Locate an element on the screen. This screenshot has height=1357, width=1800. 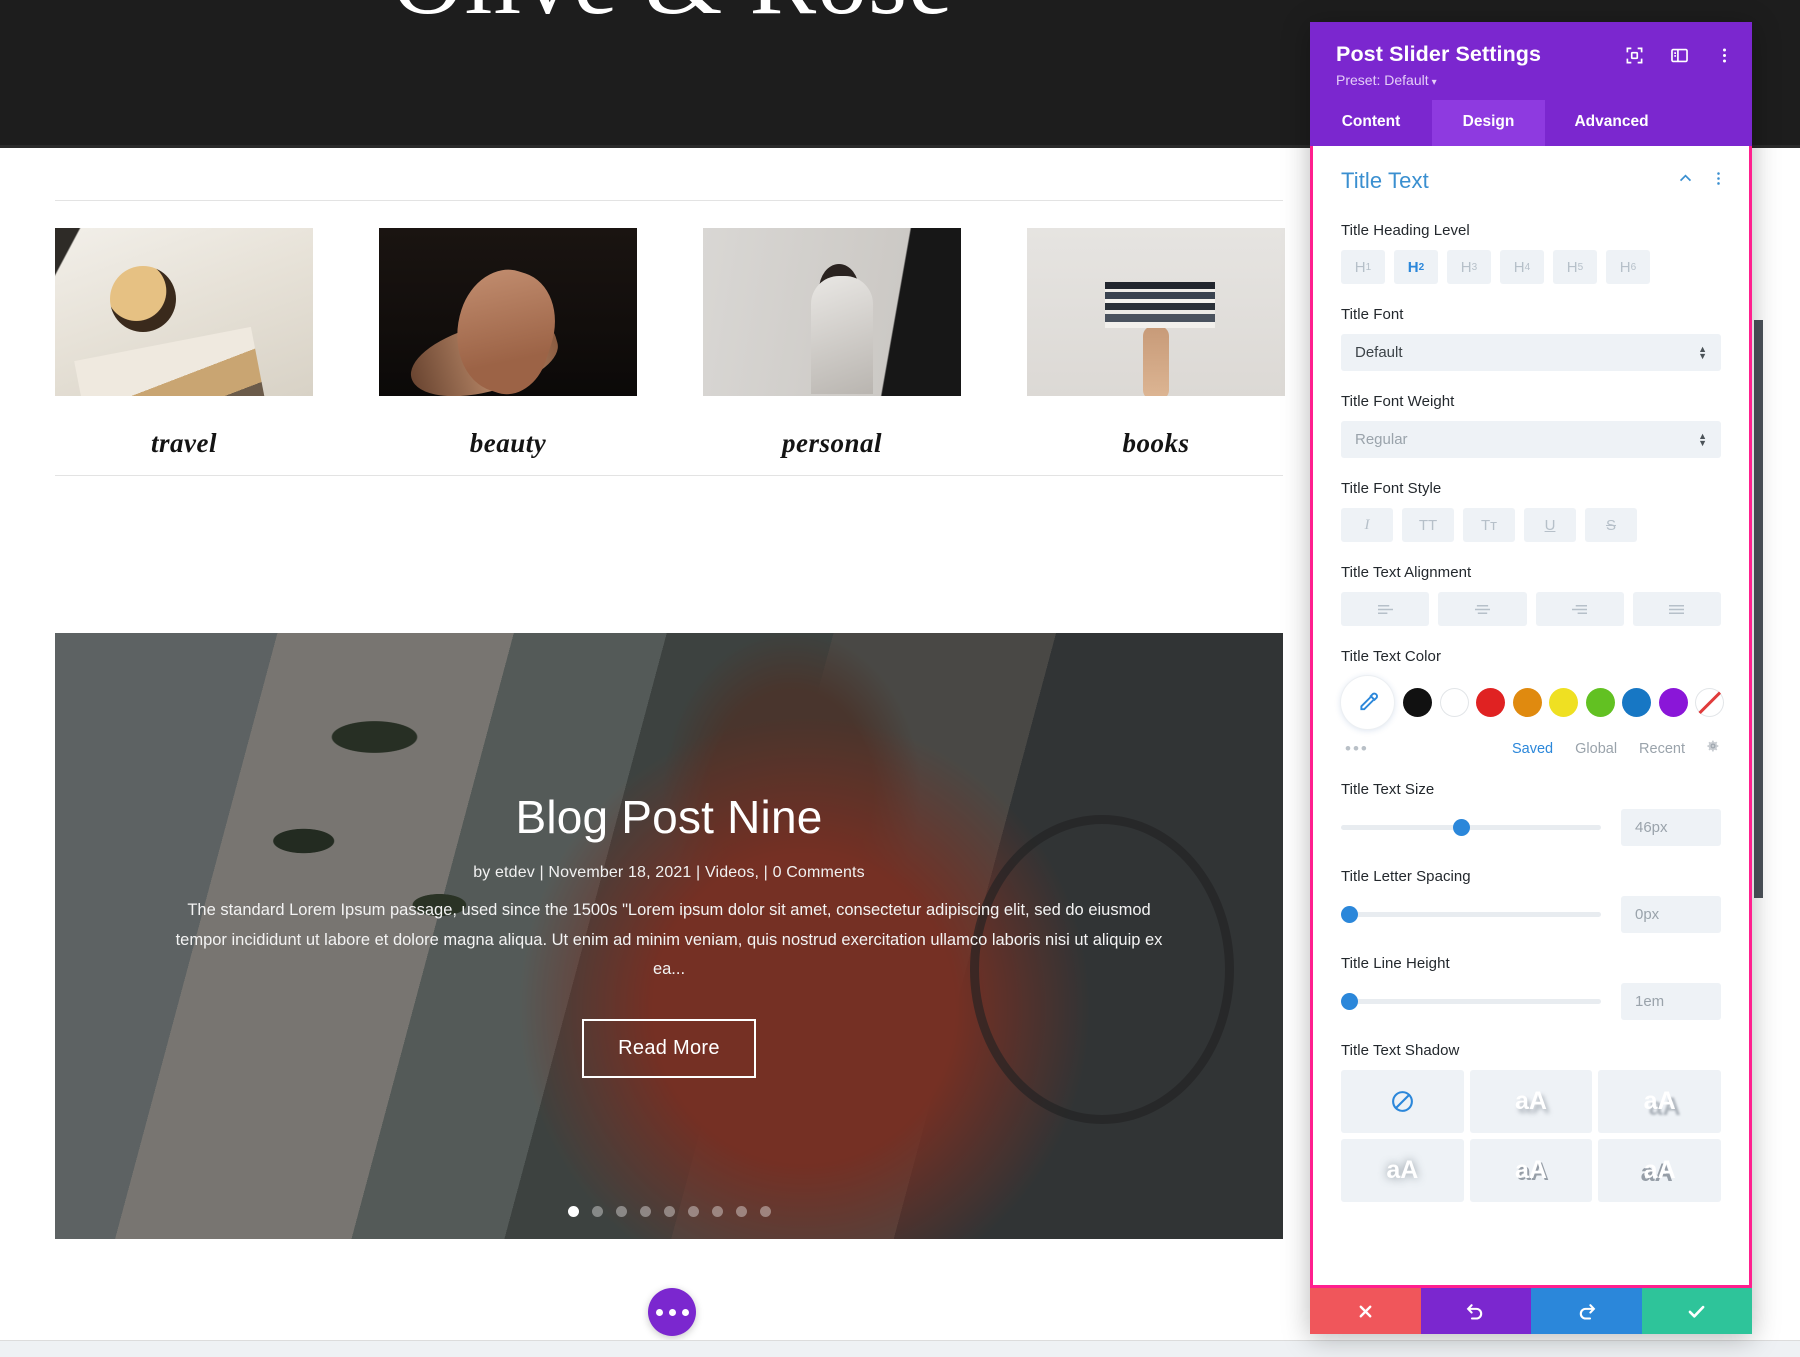
heading-level-h3-button: H3 is located at coordinates (1469, 267).